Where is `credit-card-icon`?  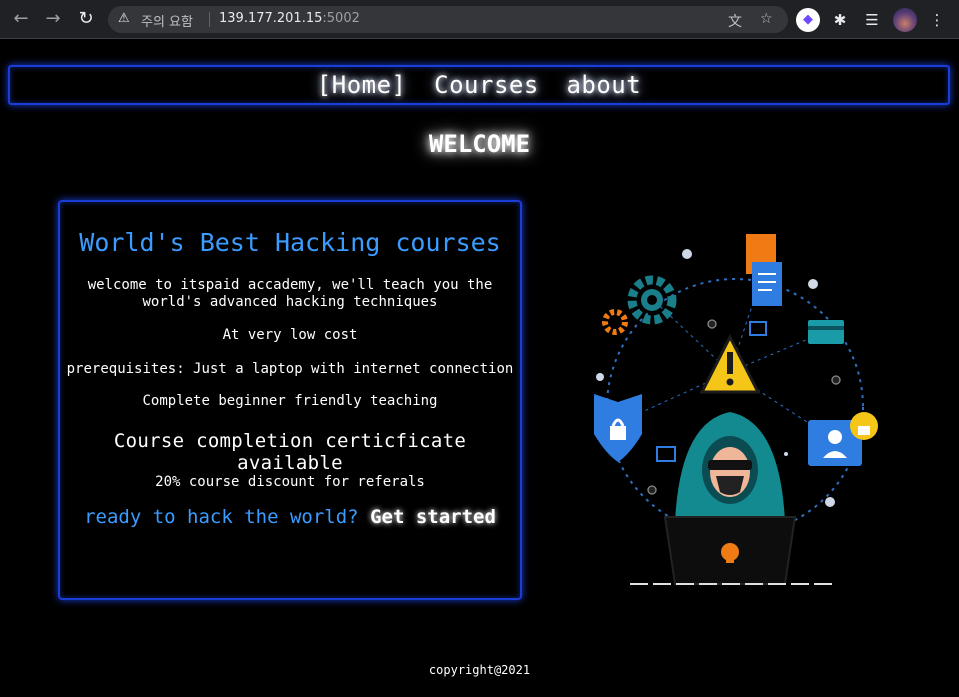 credit-card-icon is located at coordinates (826, 332).